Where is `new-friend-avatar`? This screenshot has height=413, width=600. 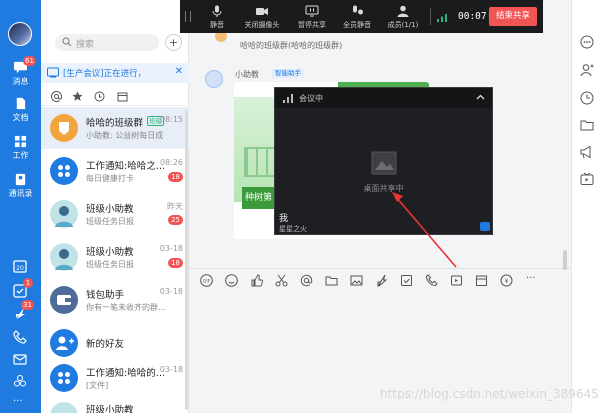 new-friend-avatar is located at coordinates (64, 343).